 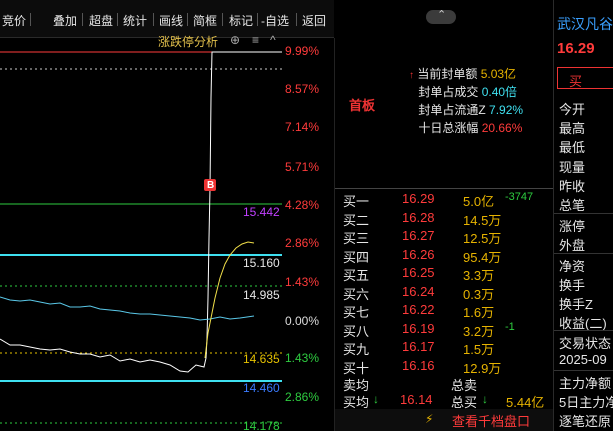 I want to click on chevron-up-icon: ^, so click(x=273, y=40).